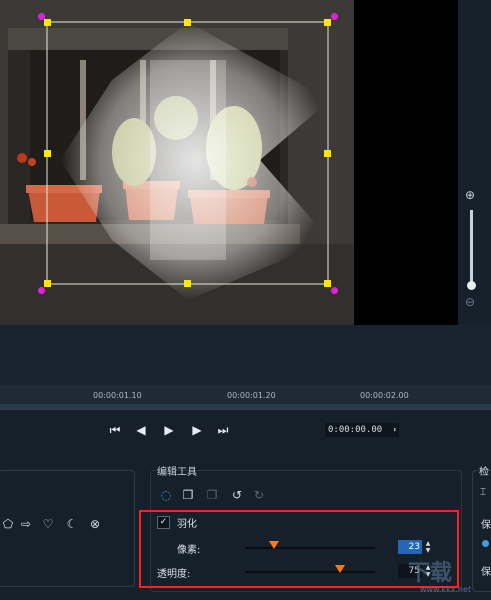  What do you see at coordinates (26, 524) in the screenshot?
I see `arrow-icon: ⇨` at bounding box center [26, 524].